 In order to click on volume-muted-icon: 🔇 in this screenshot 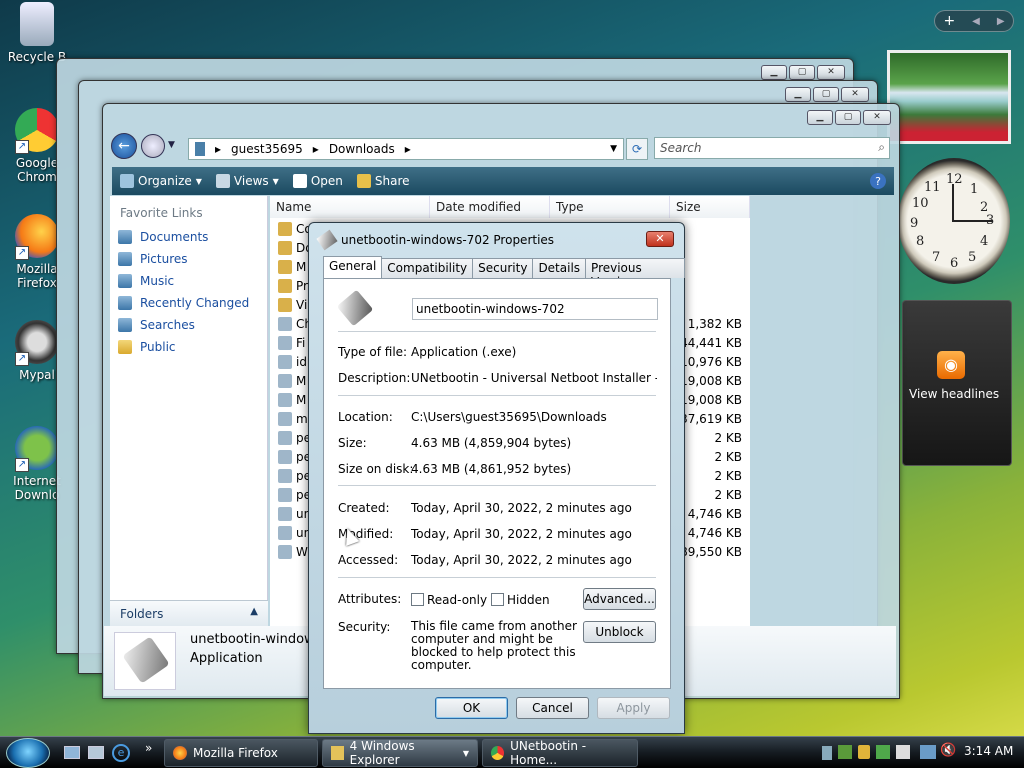, I will do `click(948, 750)`.